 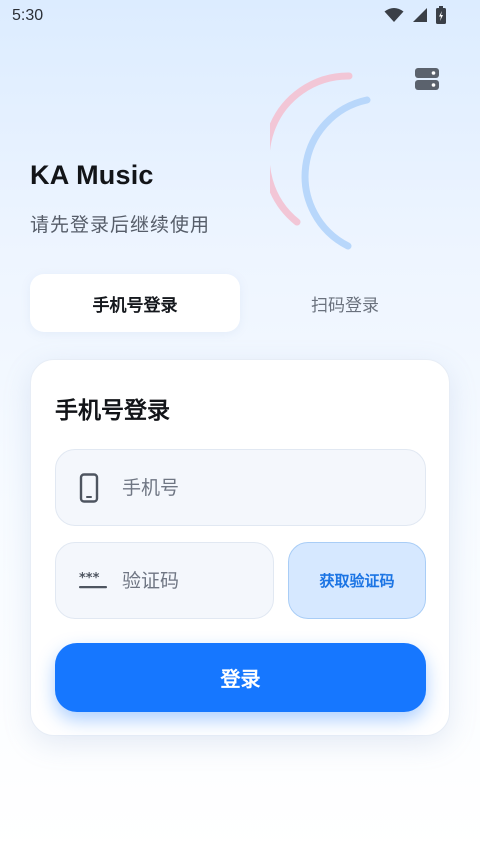 What do you see at coordinates (240, 17) in the screenshot?
I see `status-bar: 5:30` at bounding box center [240, 17].